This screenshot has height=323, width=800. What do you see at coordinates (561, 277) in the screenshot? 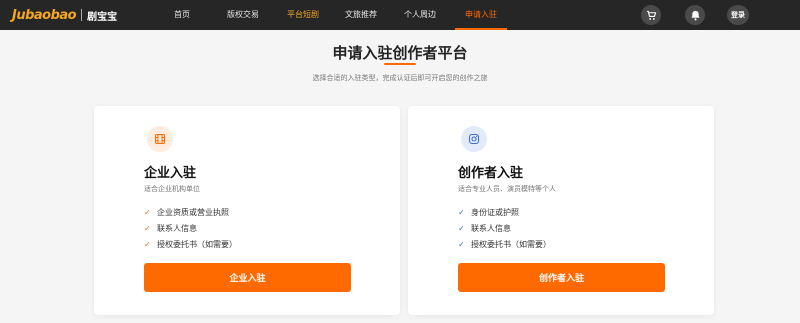
I see `creator-apply-button: 创作者入驻` at bounding box center [561, 277].